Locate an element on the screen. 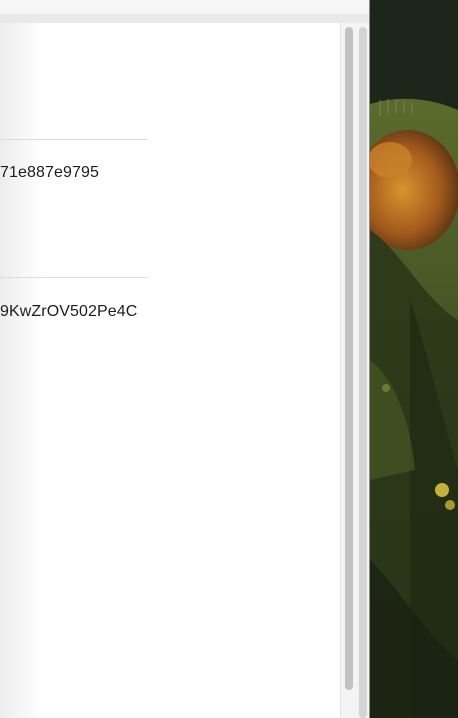 This screenshot has width=458, height=718. field-value-2: 9KwZrOV502Pe4C is located at coordinates (68, 312).